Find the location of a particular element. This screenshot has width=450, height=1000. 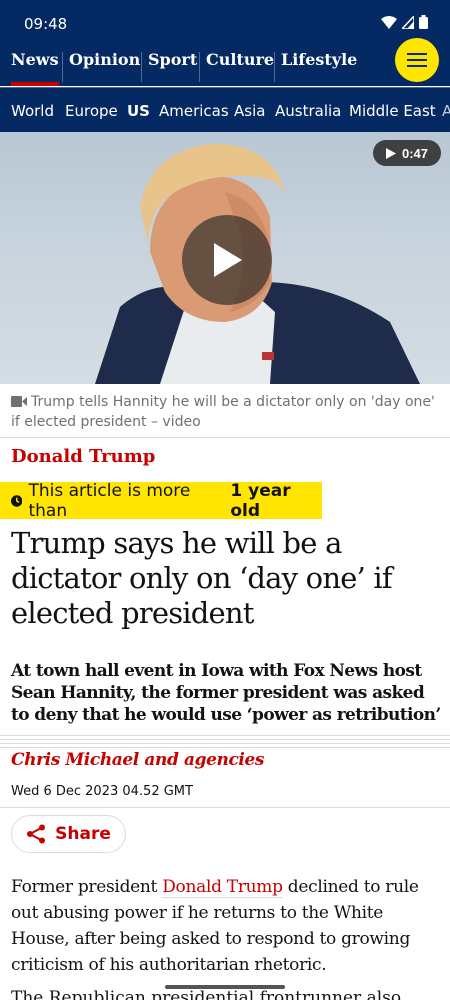

play-icon is located at coordinates (228, 260).